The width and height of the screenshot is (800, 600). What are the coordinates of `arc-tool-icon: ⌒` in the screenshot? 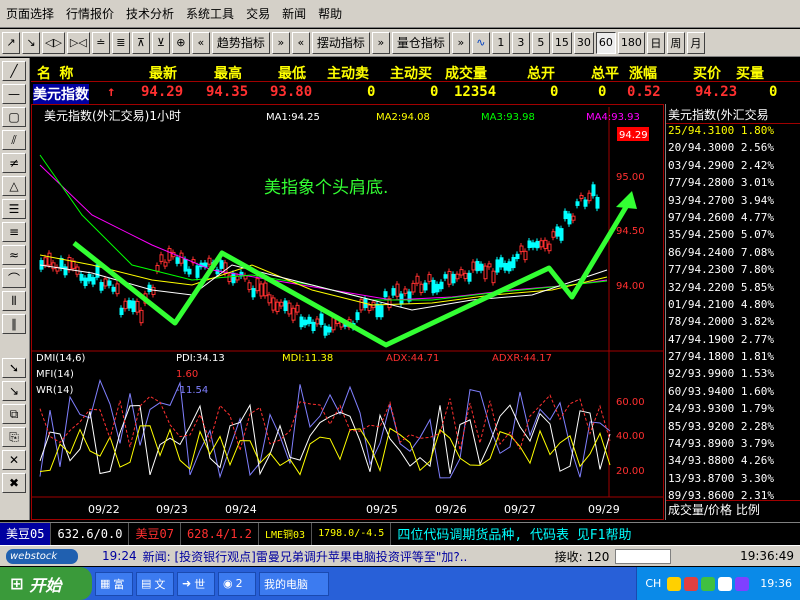 It's located at (14, 278).